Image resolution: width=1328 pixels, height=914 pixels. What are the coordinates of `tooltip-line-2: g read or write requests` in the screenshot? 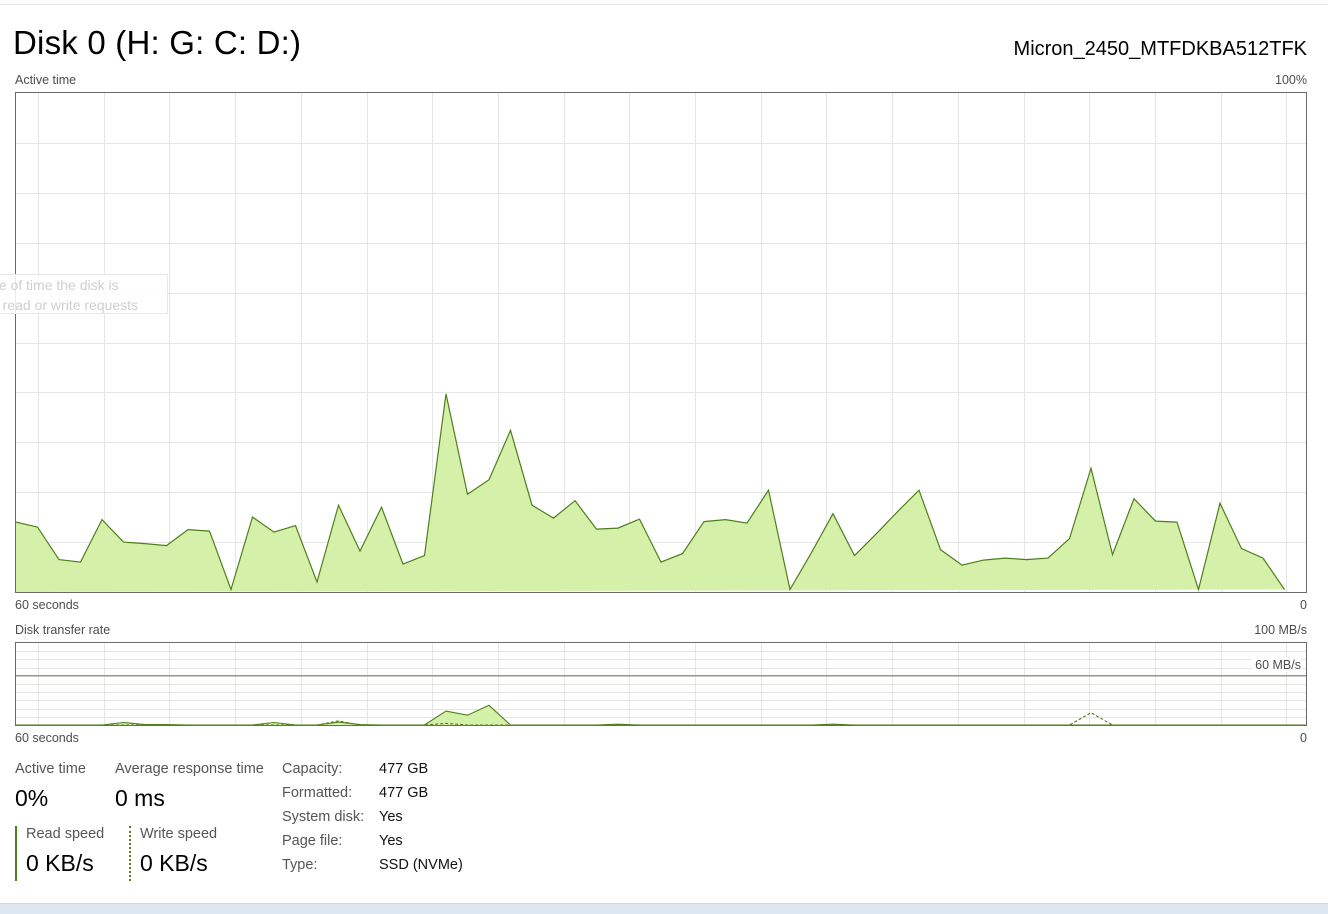 It's located at (69, 305).